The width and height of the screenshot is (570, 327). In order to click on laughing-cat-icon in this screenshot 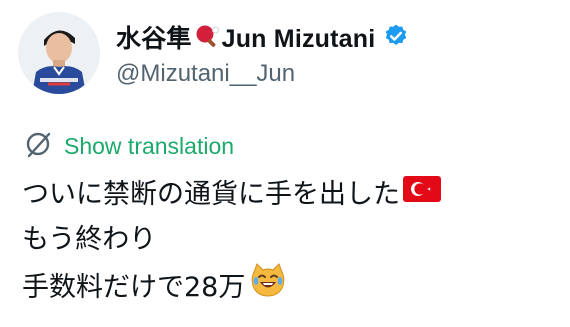, I will do `click(268, 287)`.